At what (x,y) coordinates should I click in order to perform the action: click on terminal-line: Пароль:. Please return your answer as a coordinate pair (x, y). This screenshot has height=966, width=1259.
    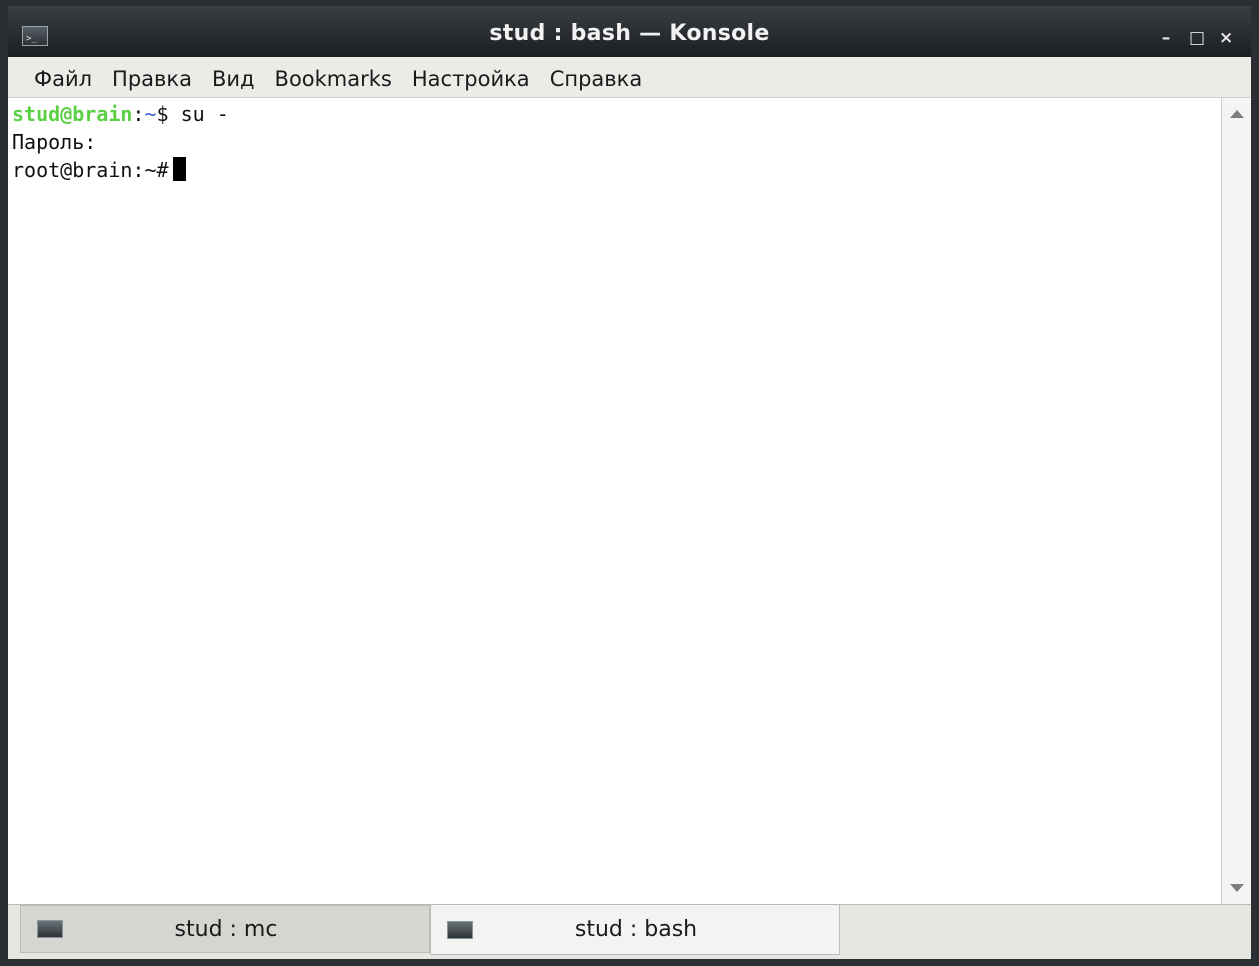
    Looking at the image, I should click on (54, 142).